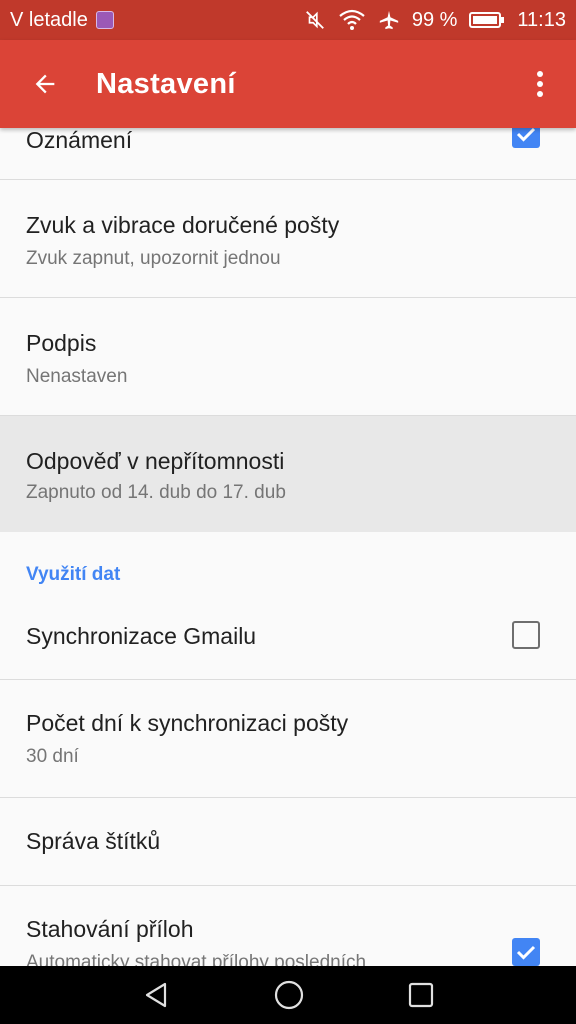 Image resolution: width=576 pixels, height=1024 pixels. Describe the element at coordinates (104, 20) in the screenshot. I see `gallery-notification-icon` at that location.